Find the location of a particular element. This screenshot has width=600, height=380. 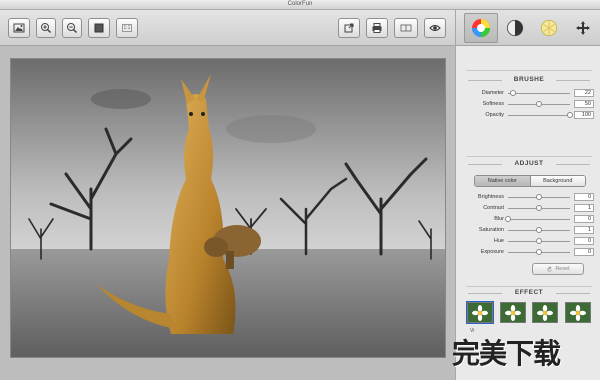

blur-slider is located at coordinates (539, 219).